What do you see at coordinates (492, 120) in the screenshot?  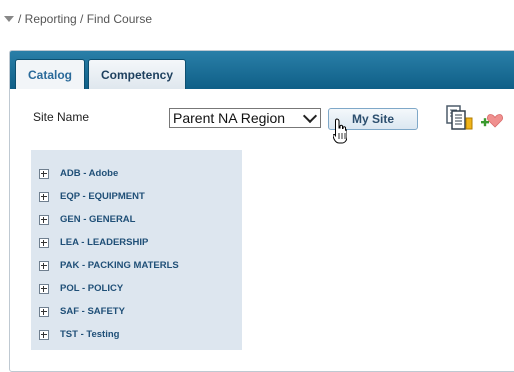 I see `add-favorite-icon` at bounding box center [492, 120].